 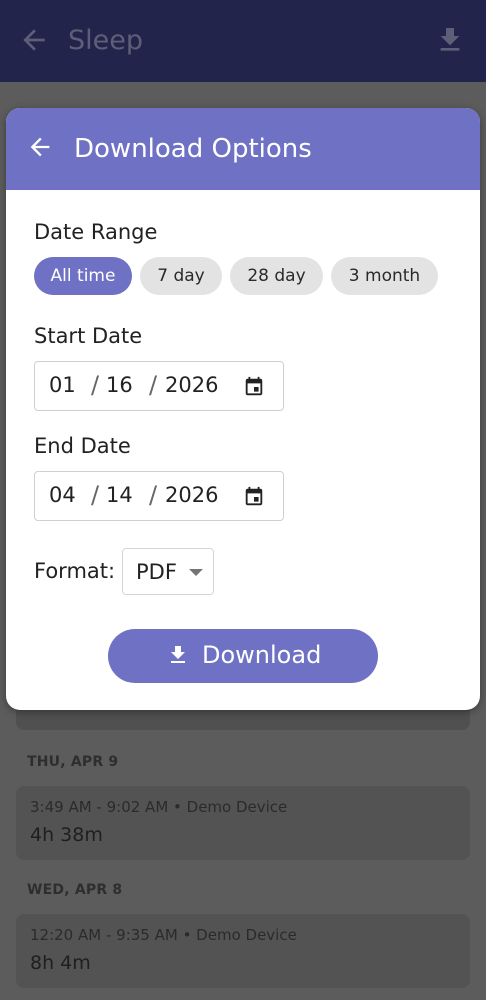 I want to click on download-button-label: Download, so click(x=262, y=655).